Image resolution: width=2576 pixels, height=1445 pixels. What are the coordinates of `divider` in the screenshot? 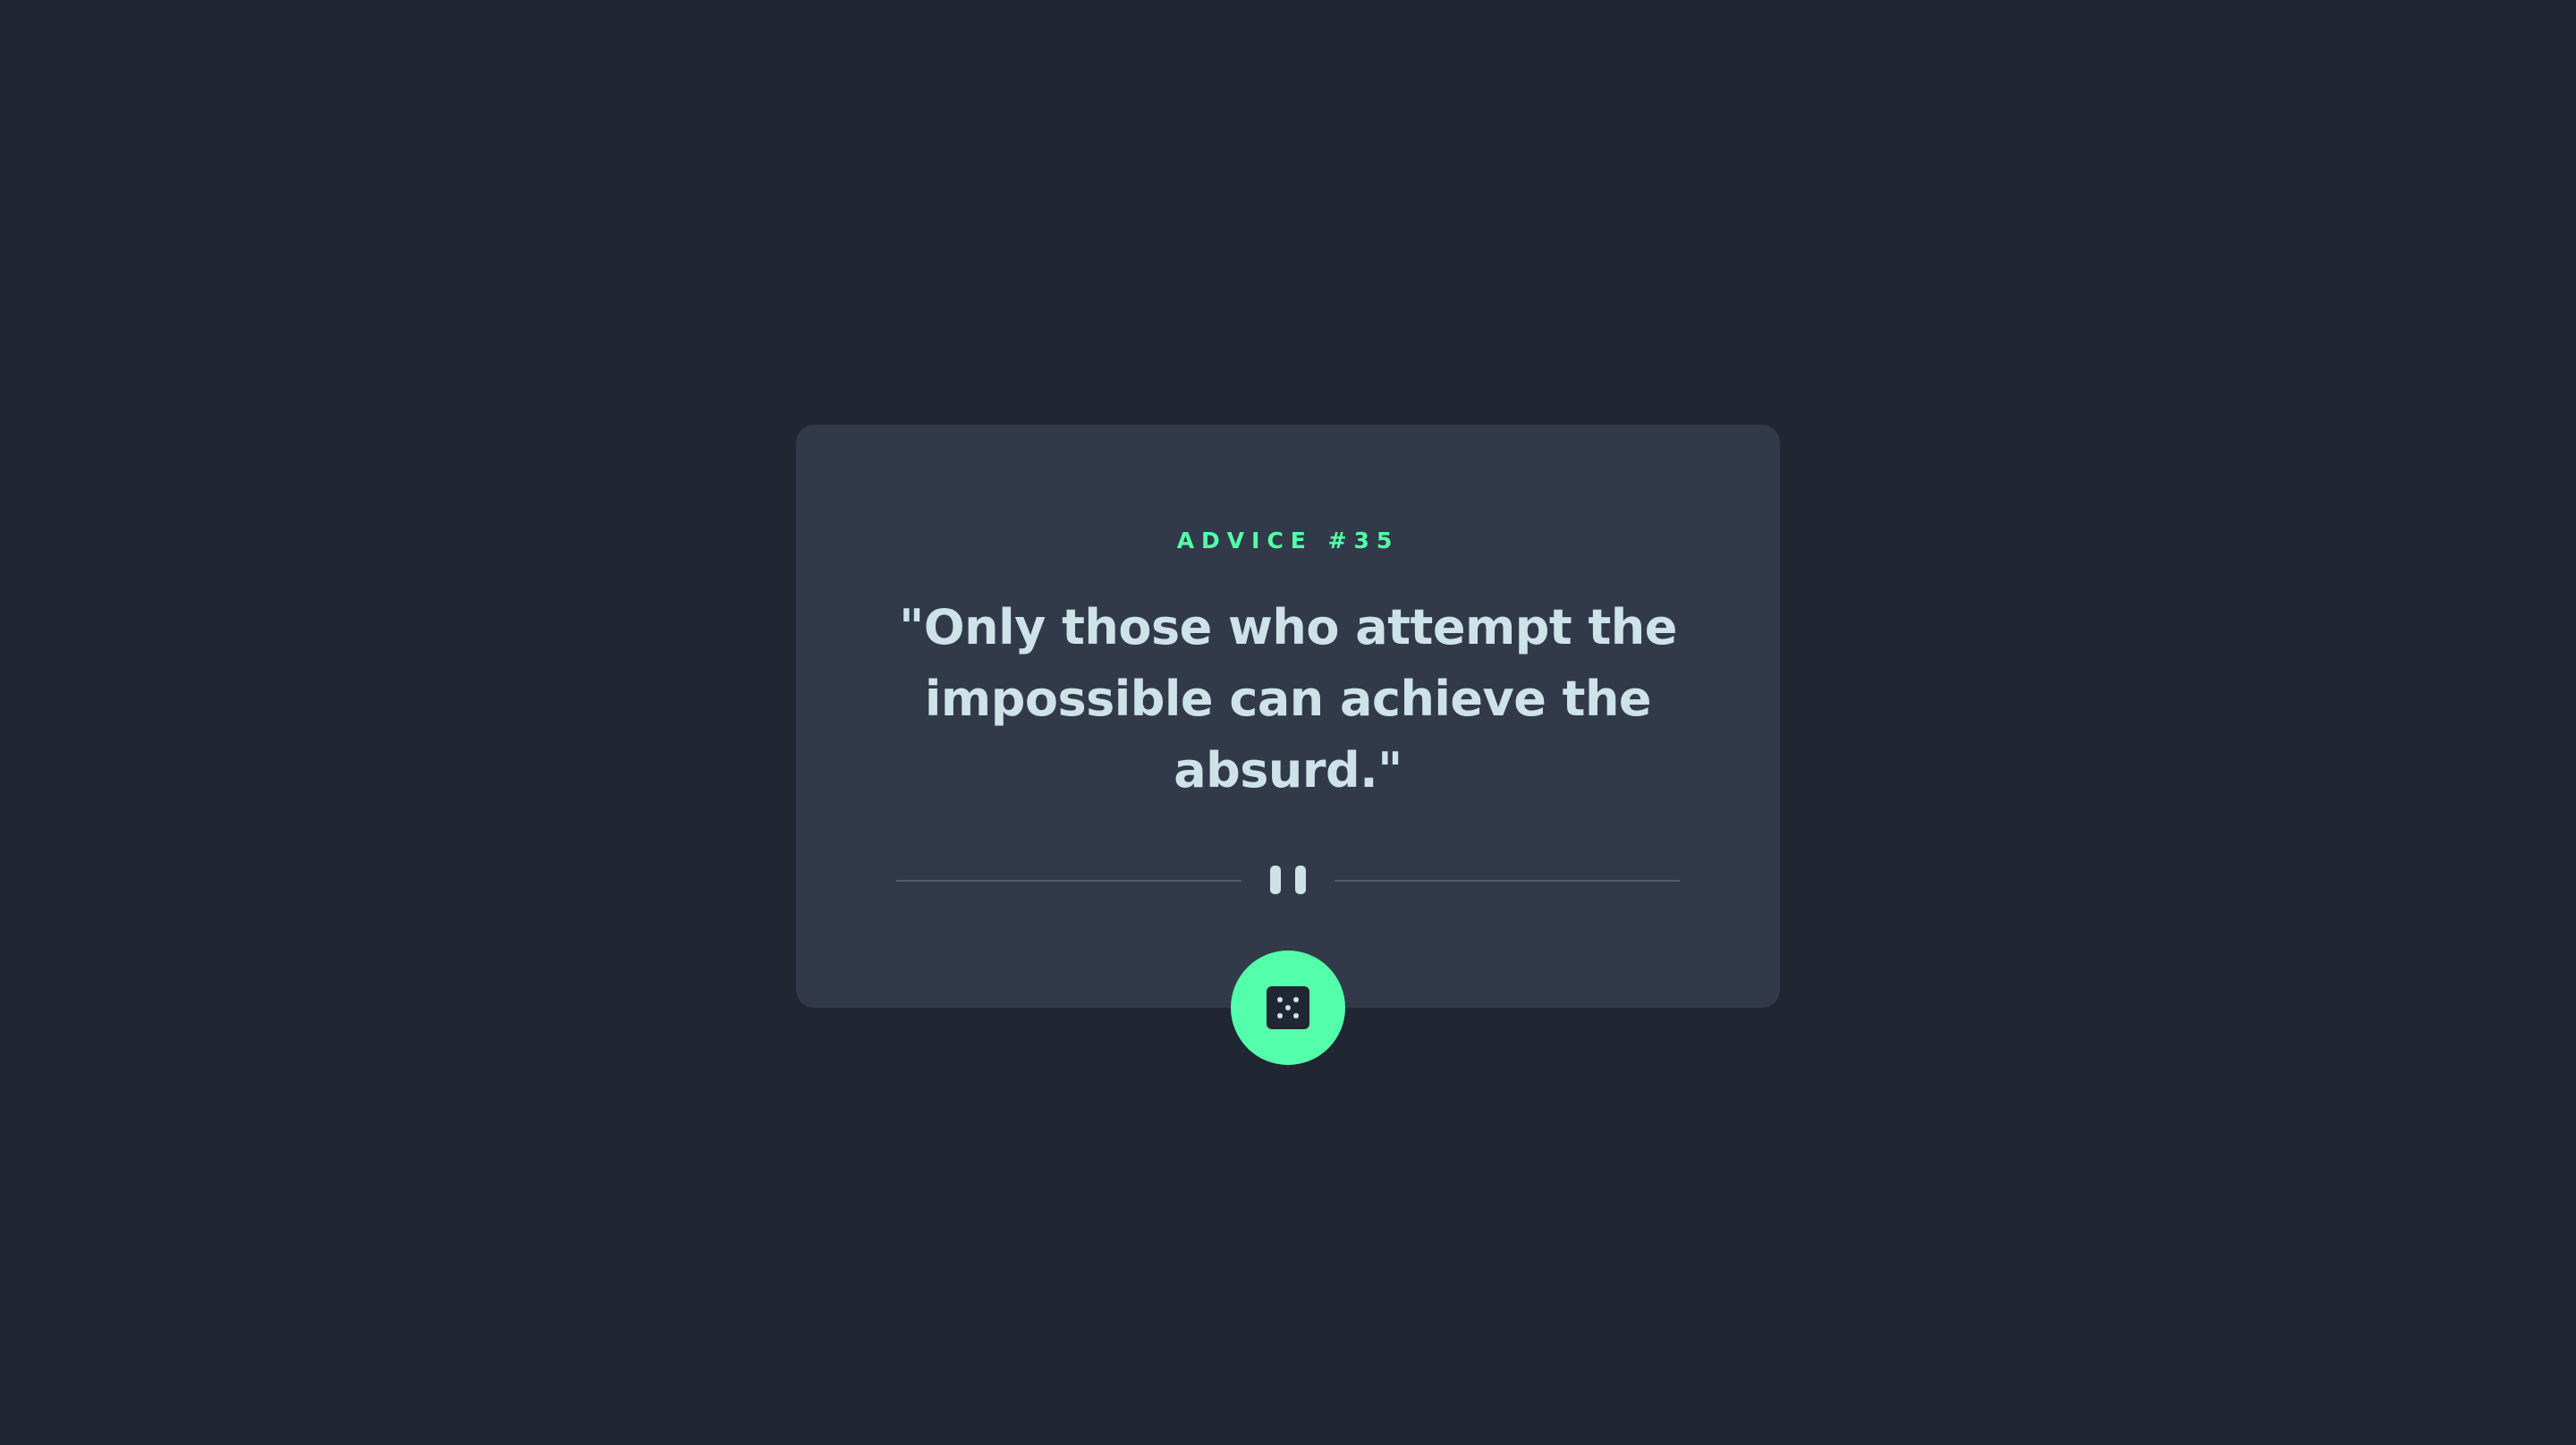 It's located at (1288, 881).